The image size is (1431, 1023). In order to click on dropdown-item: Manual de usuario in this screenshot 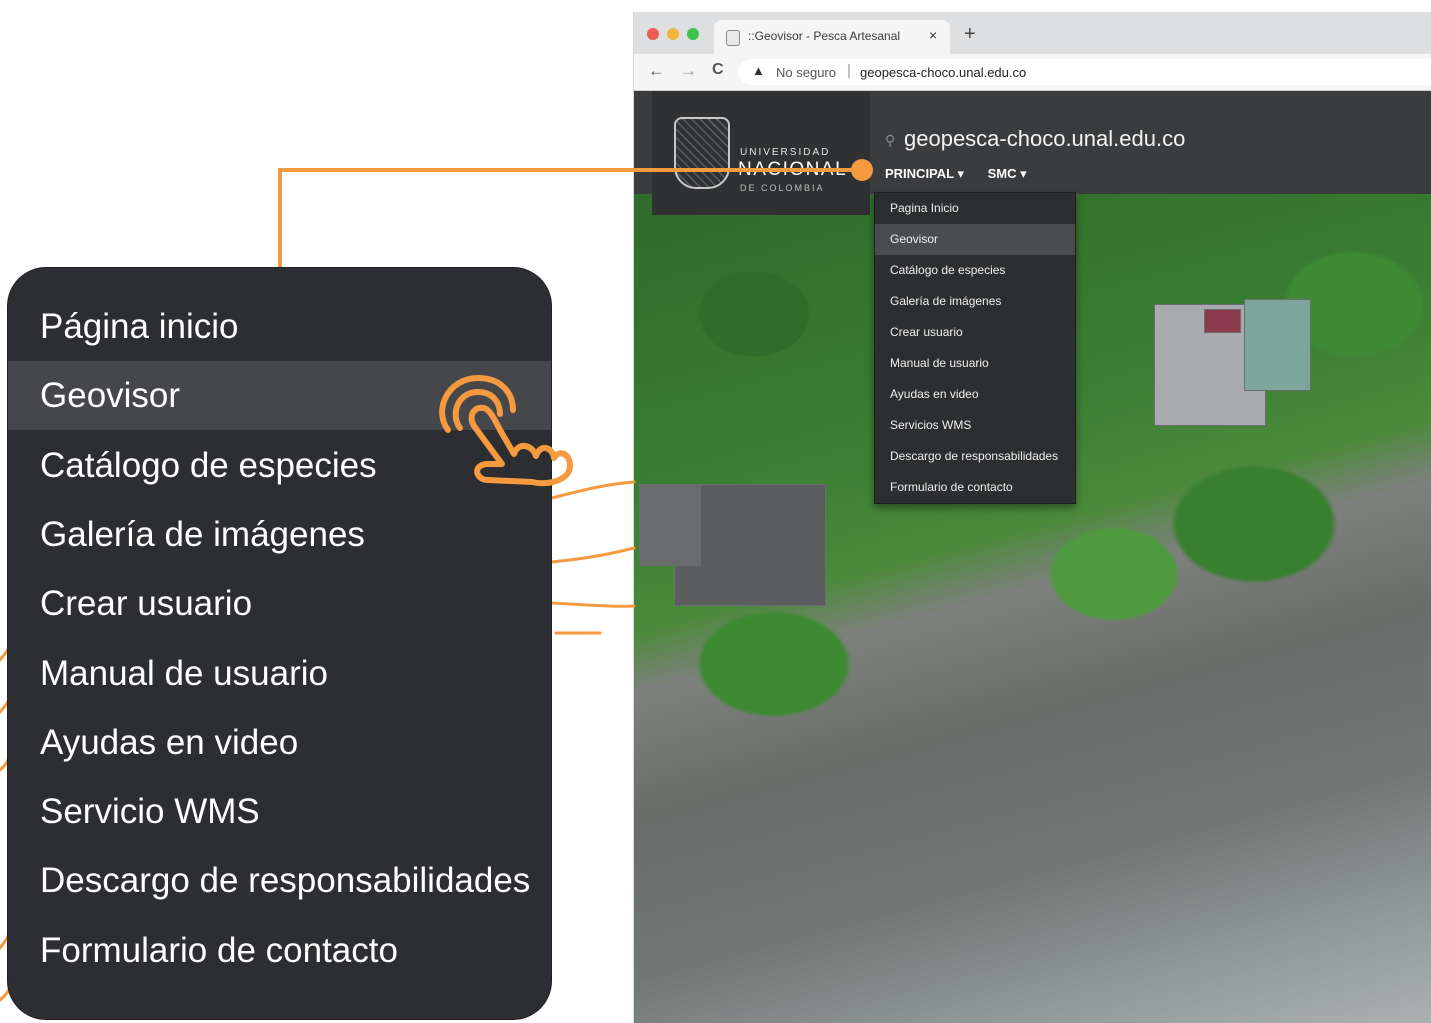, I will do `click(975, 363)`.